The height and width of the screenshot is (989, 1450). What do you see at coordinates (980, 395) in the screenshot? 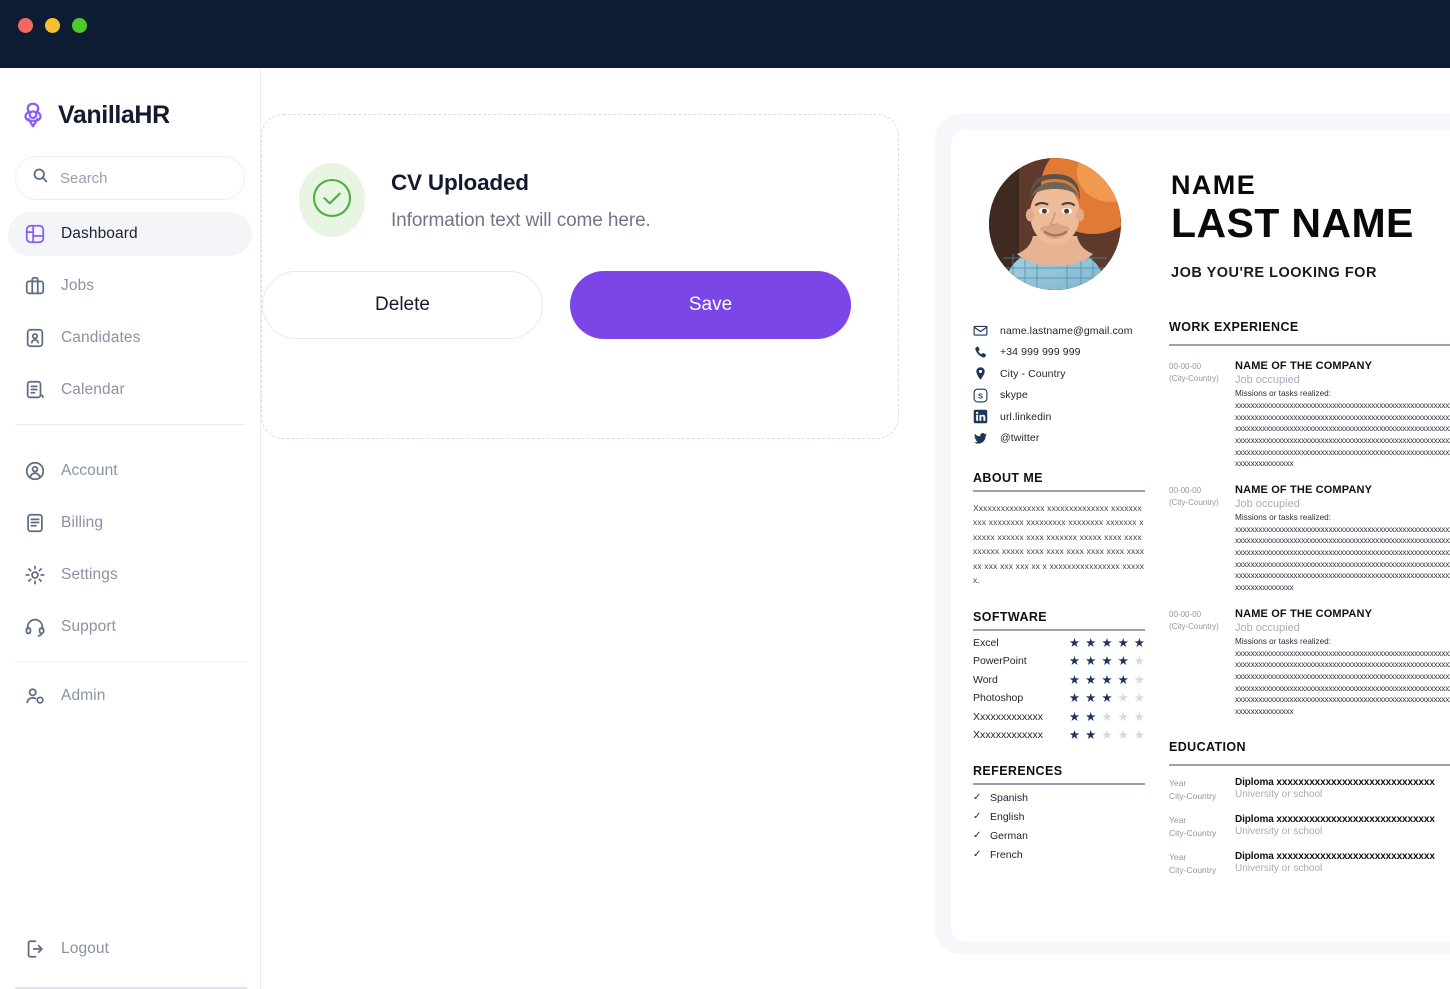
I see `skype-icon: S` at bounding box center [980, 395].